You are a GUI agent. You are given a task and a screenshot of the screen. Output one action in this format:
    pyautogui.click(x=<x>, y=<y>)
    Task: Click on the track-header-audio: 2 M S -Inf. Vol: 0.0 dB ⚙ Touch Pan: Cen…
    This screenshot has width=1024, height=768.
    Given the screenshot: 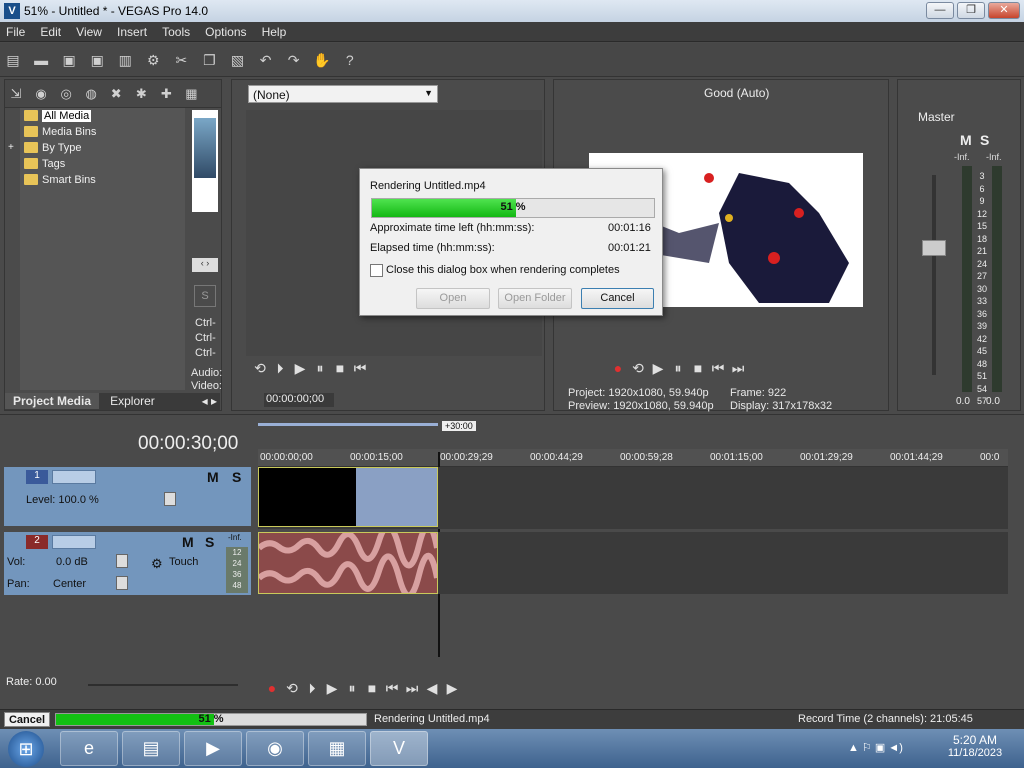 What is the action you would take?
    pyautogui.click(x=127, y=563)
    